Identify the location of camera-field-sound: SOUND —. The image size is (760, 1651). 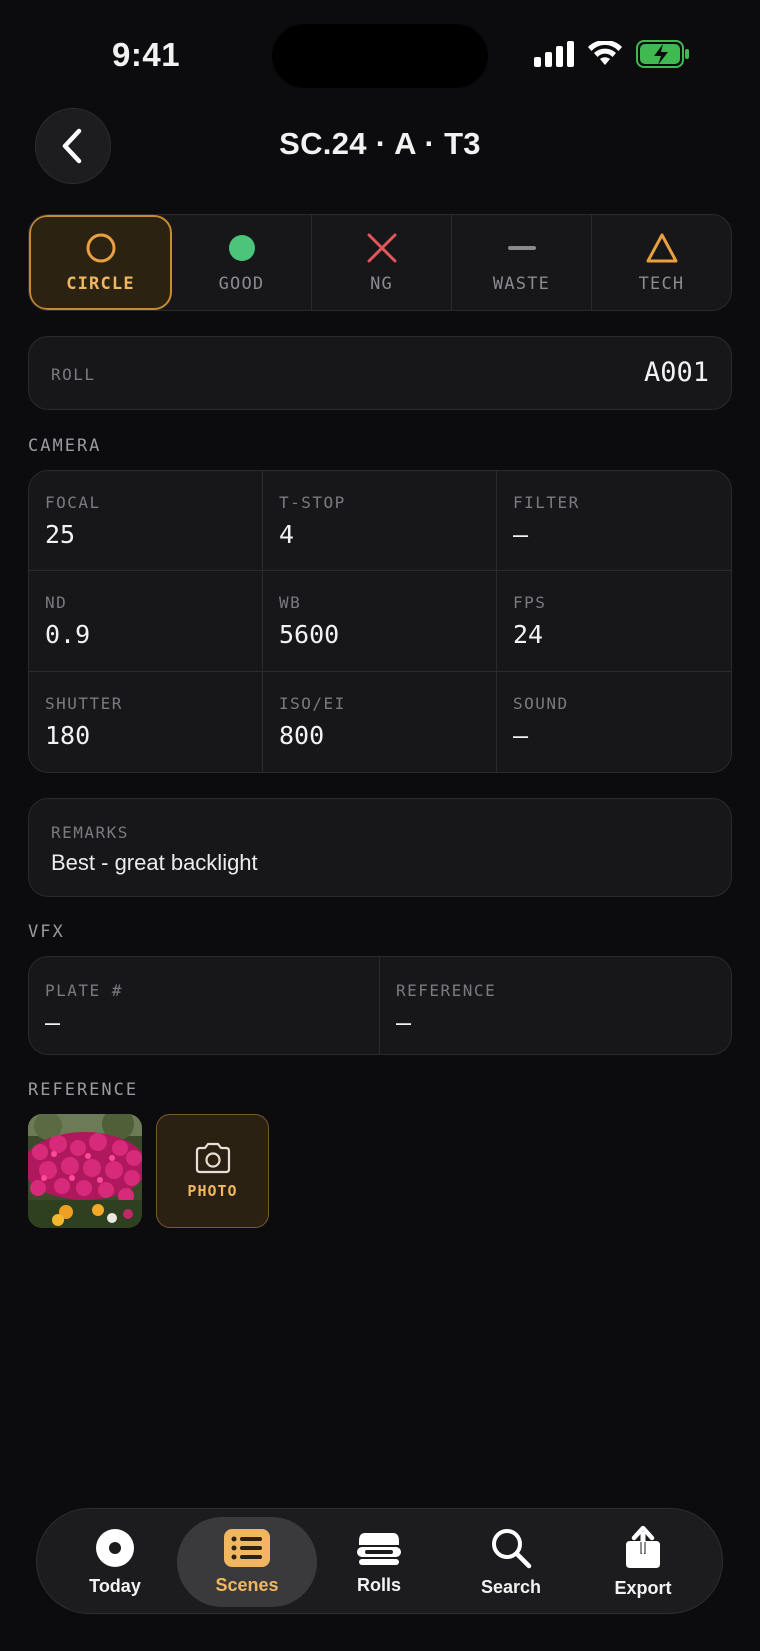
(614, 722).